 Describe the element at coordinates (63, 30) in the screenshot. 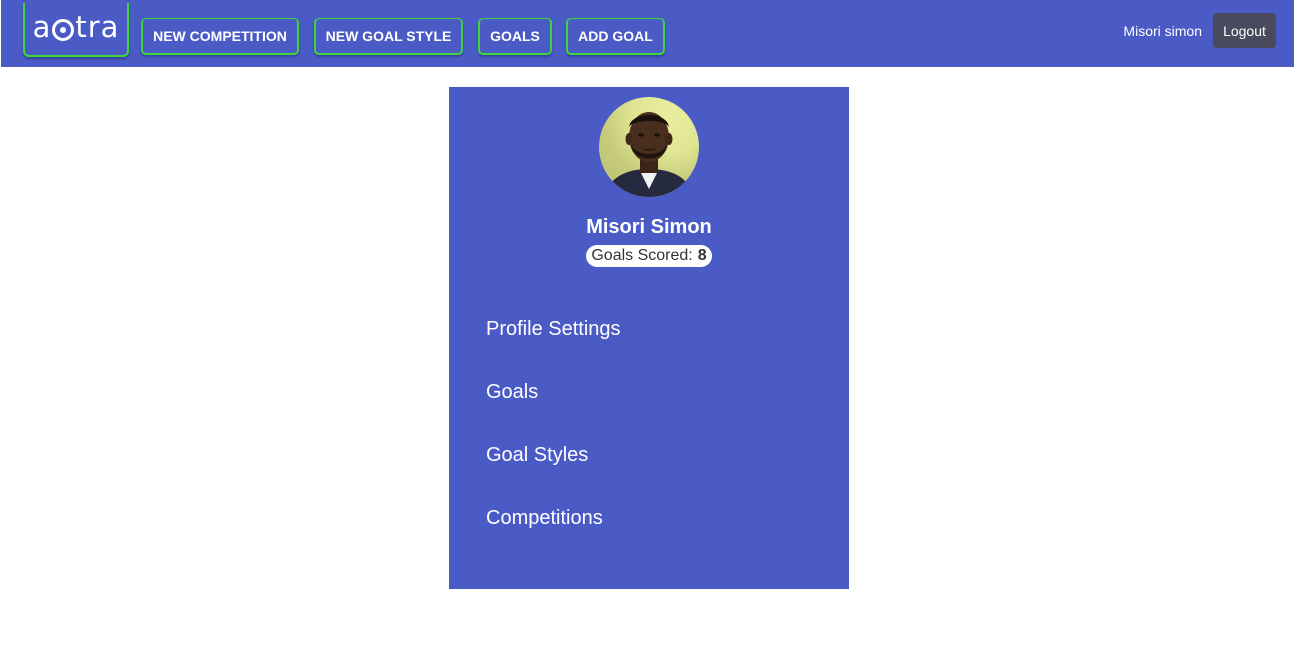

I see `logo-ball-icon` at that location.